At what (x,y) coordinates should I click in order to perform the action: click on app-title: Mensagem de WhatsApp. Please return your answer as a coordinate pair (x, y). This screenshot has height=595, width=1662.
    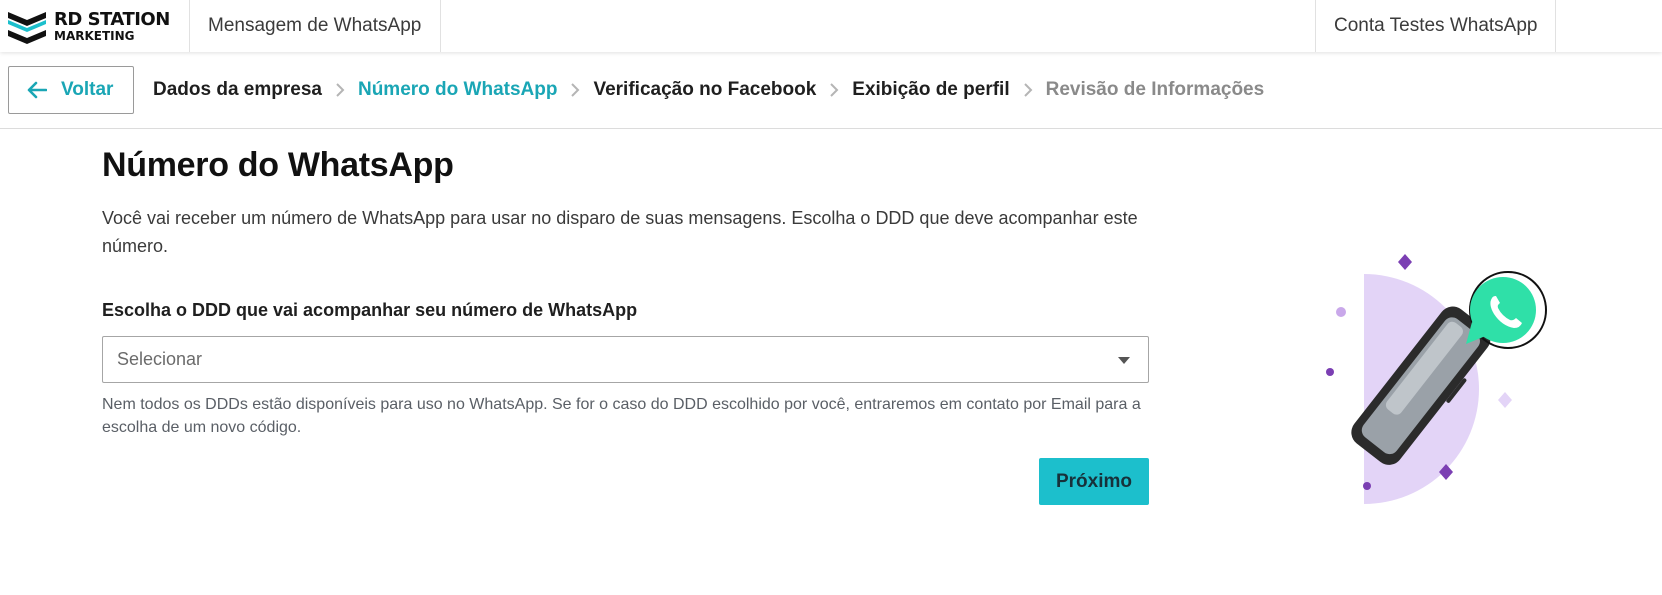
    Looking at the image, I should click on (315, 25).